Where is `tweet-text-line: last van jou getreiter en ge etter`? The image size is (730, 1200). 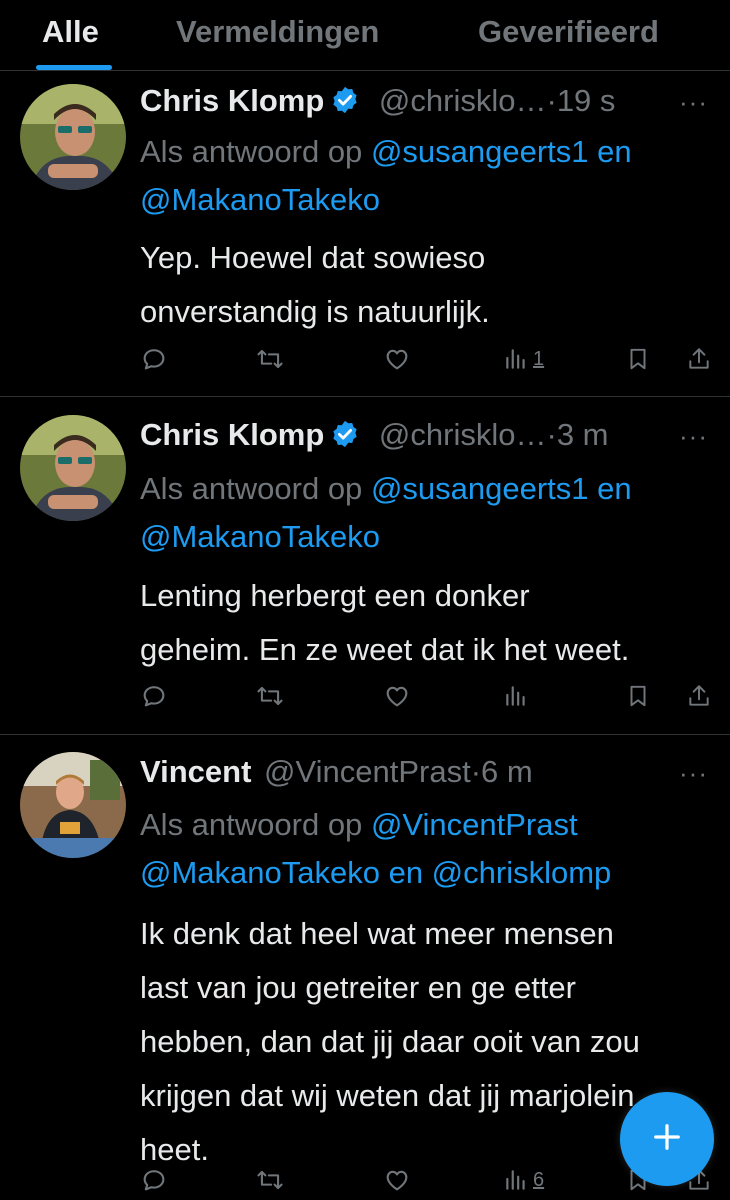 tweet-text-line: last van jou getreiter en ge etter is located at coordinates (358, 987).